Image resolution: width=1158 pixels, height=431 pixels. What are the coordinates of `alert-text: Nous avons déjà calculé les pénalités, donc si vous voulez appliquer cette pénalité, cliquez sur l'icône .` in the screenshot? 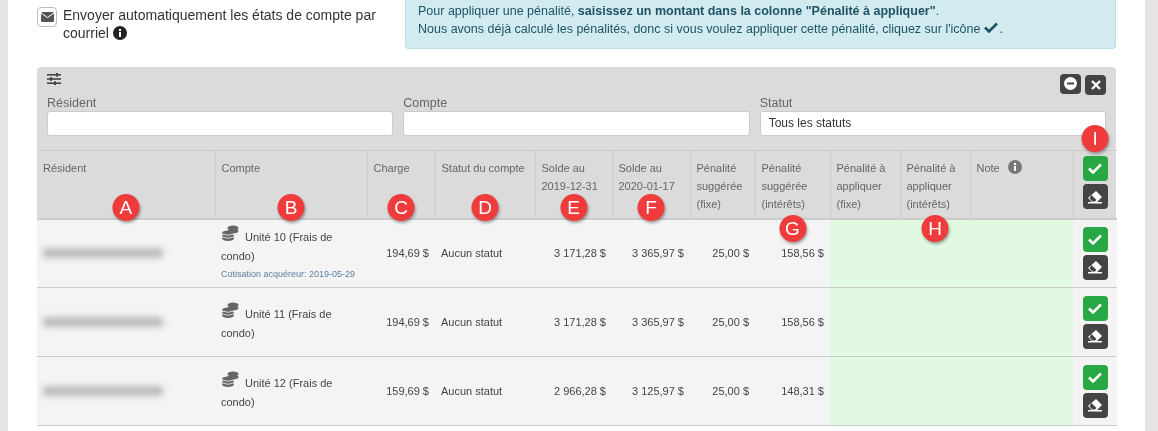 It's located at (711, 29).